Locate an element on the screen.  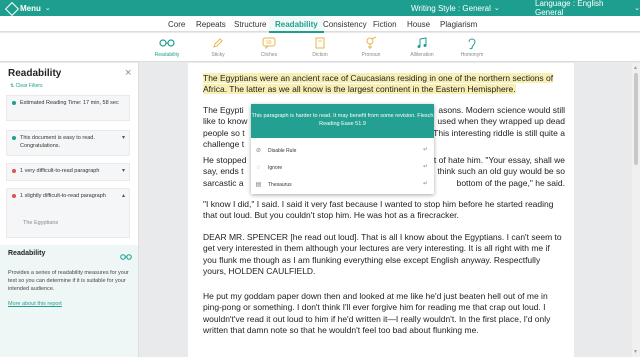
tab-core: Core is located at coordinates (176, 24).